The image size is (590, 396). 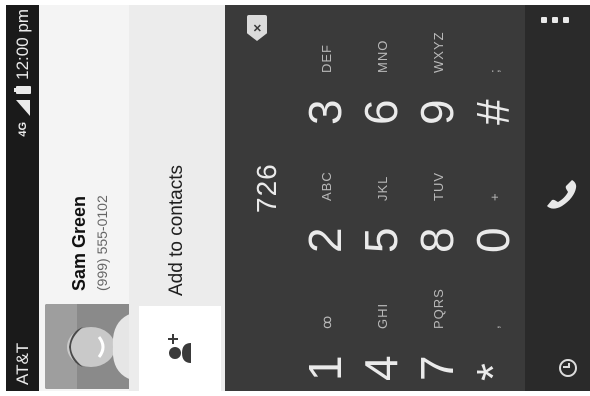 I want to click on history-icon, so click(x=568, y=368).